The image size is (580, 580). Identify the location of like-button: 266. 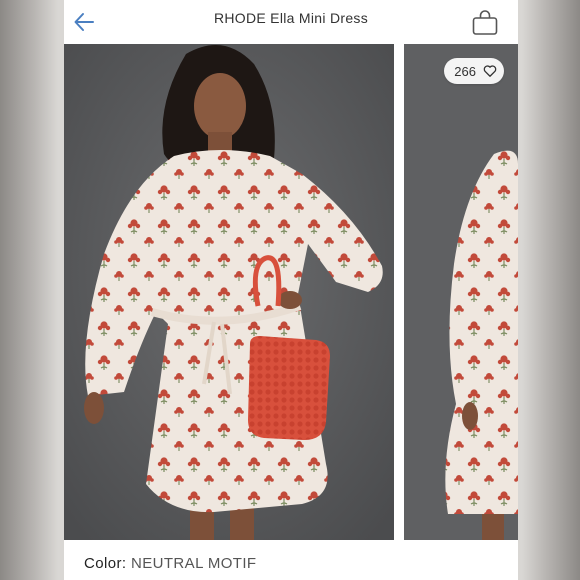
(474, 71).